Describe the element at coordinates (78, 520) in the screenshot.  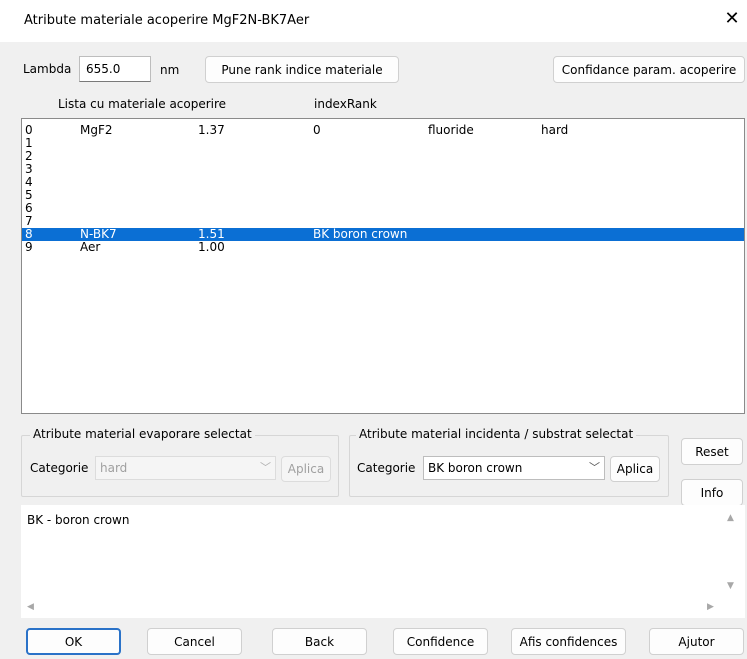
I see `description-text: BK - boron crown` at that location.